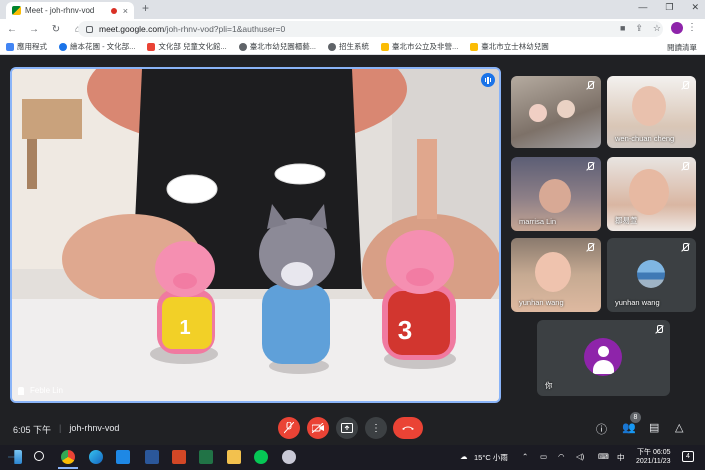  Describe the element at coordinates (509, 46) in the screenshot. I see `bookmark-shilin: 臺北市立士林幼兒園` at that location.